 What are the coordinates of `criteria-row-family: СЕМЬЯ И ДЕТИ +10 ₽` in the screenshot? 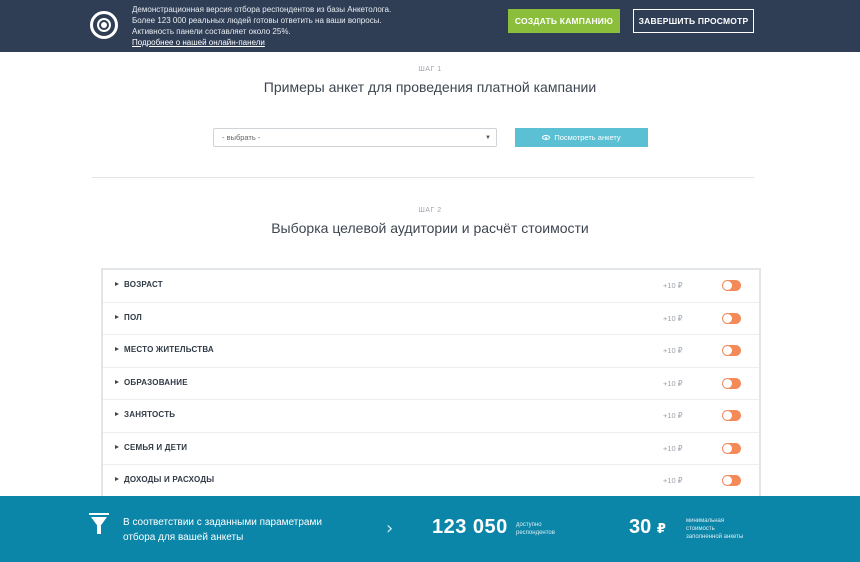 It's located at (431, 449).